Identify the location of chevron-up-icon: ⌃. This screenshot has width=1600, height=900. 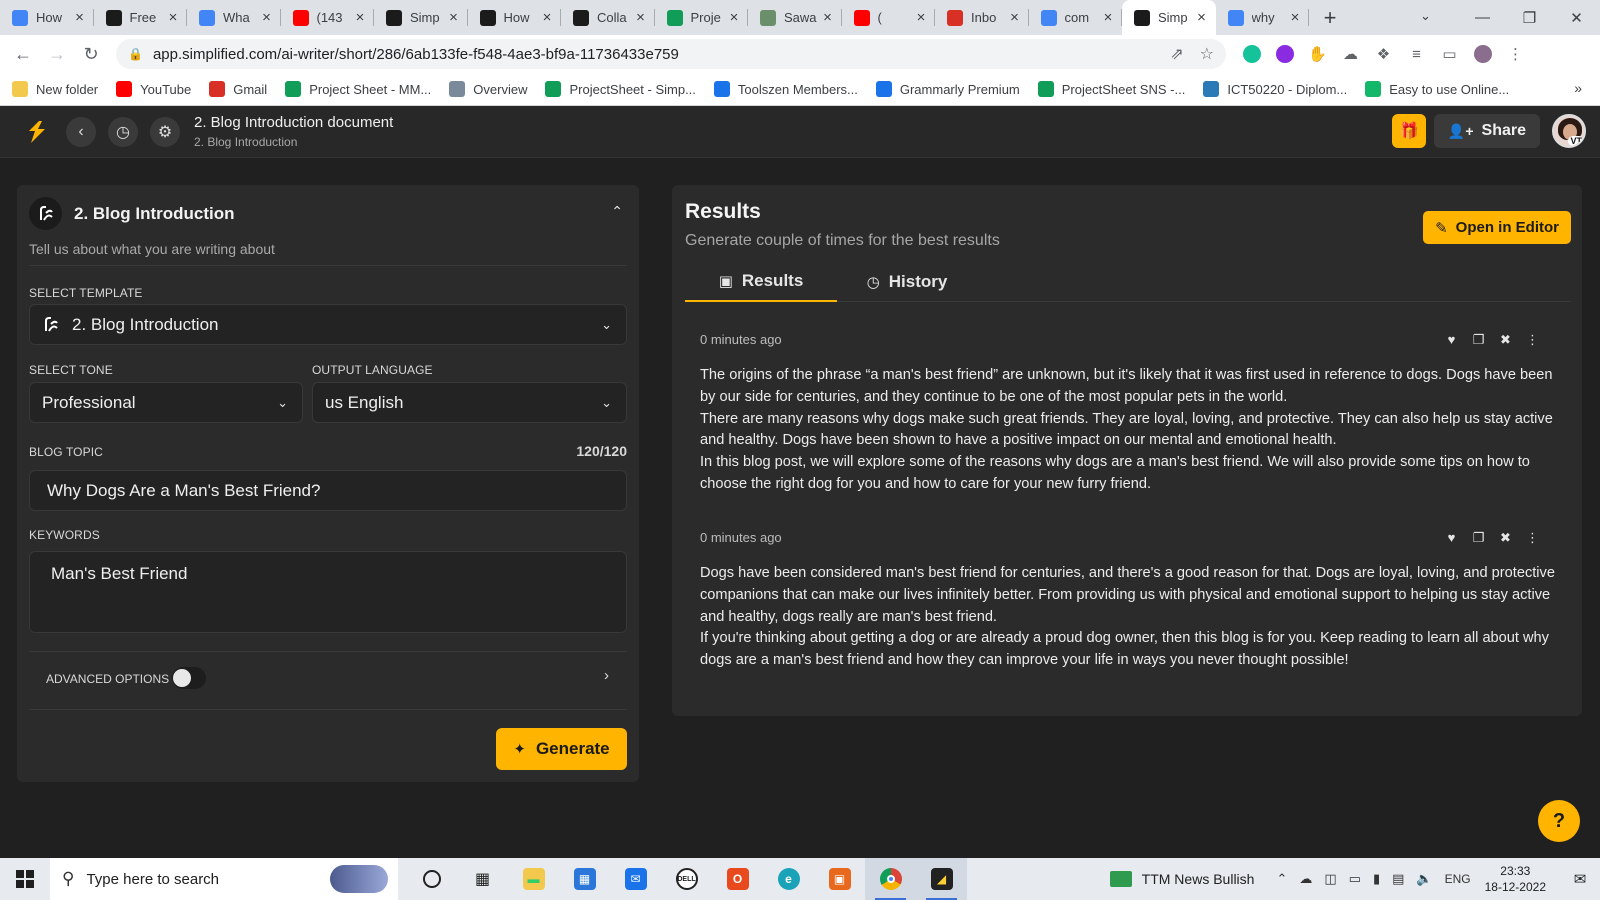
(1281, 879).